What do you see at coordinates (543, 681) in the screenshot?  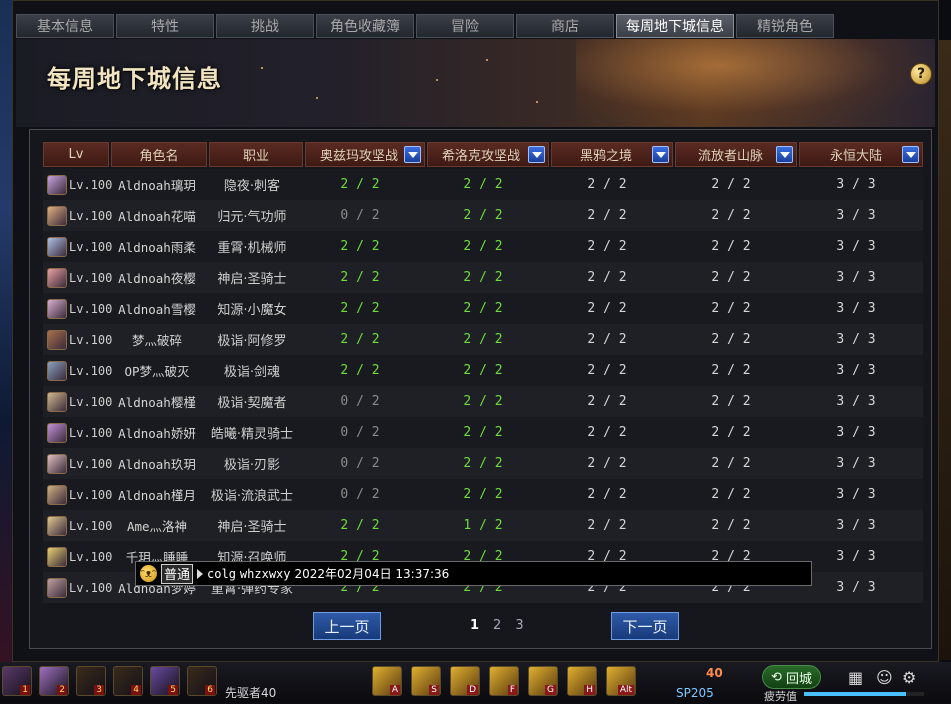 I see `skill-slot: G` at bounding box center [543, 681].